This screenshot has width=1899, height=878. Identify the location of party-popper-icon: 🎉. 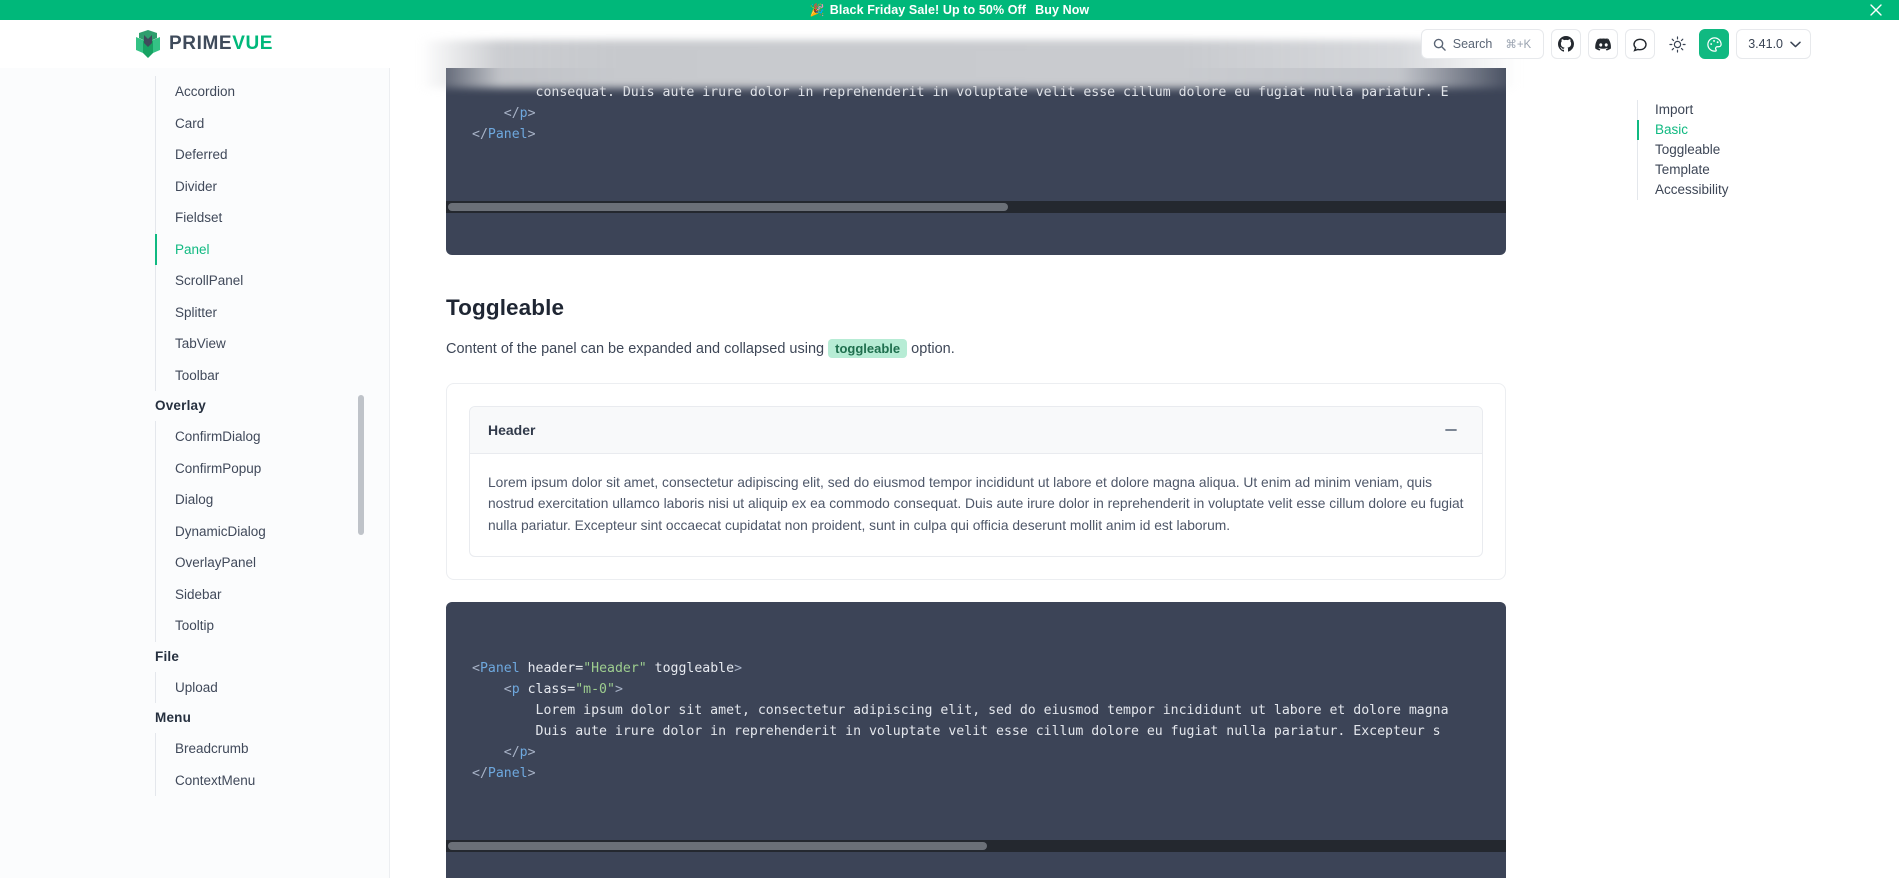
(817, 10).